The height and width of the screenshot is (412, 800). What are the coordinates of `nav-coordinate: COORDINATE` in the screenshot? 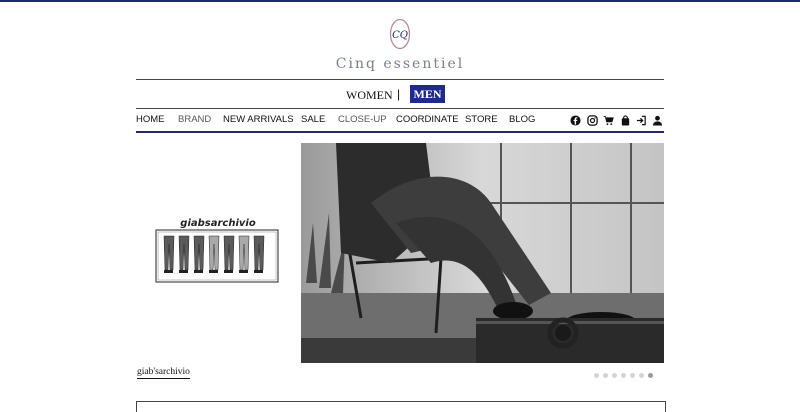 It's located at (427, 119).